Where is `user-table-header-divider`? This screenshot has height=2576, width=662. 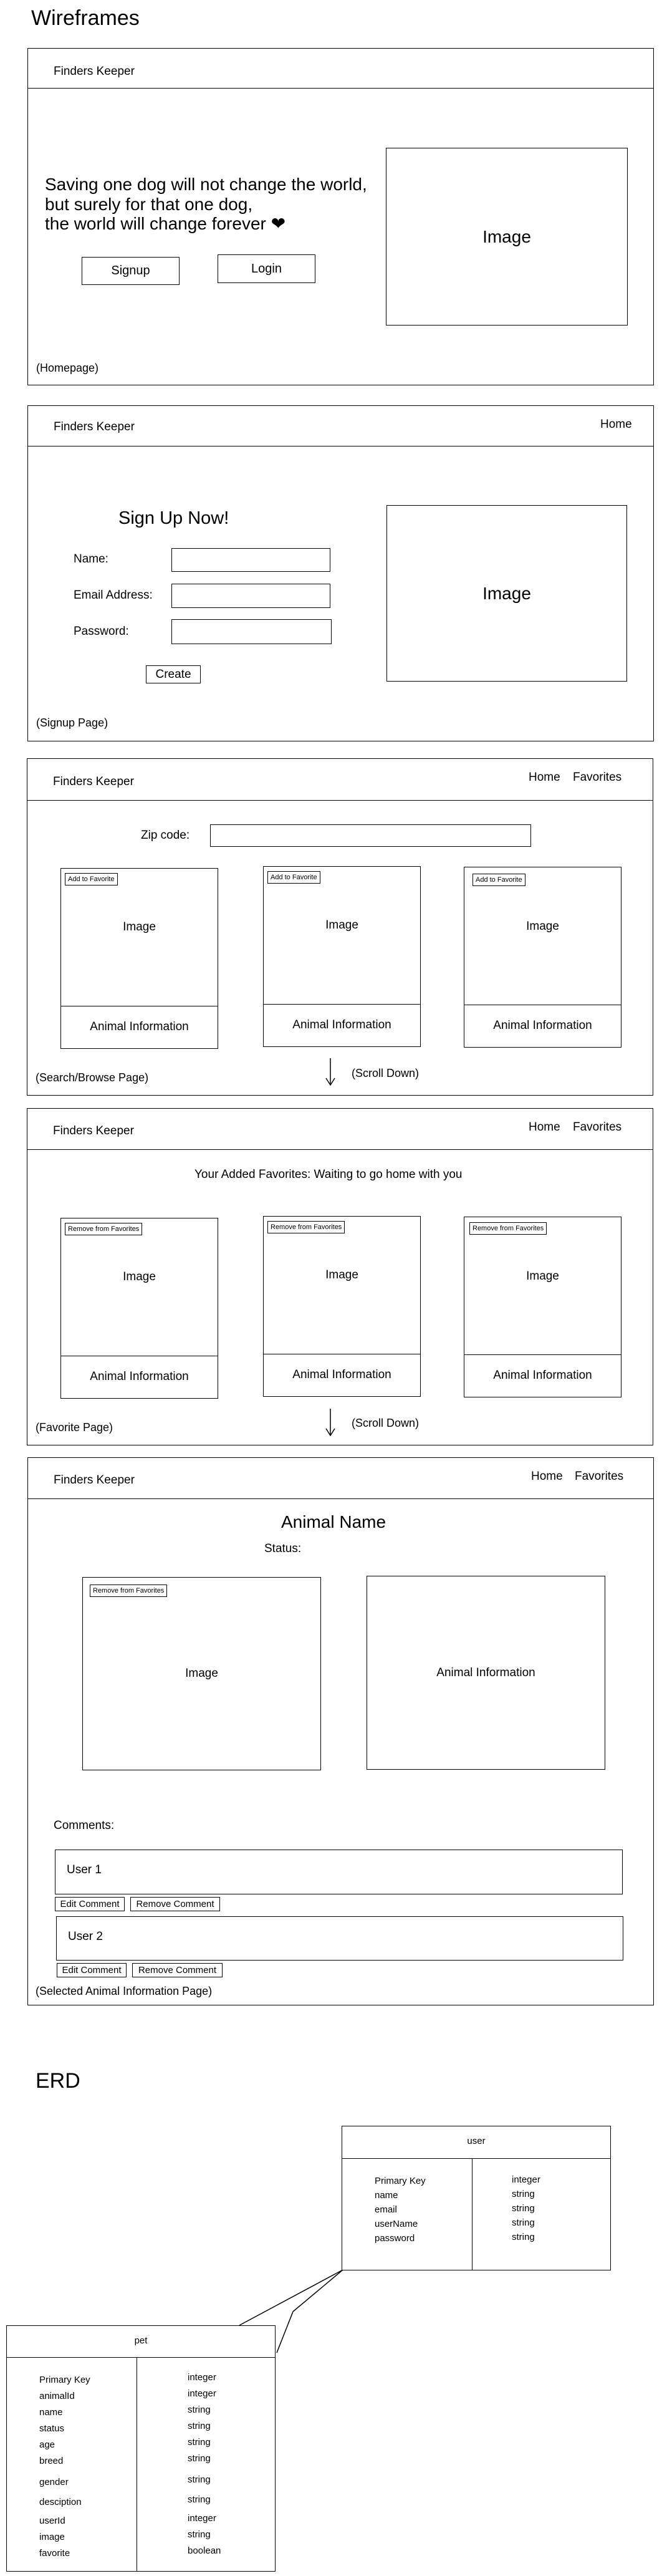
user-table-header-divider is located at coordinates (476, 2158).